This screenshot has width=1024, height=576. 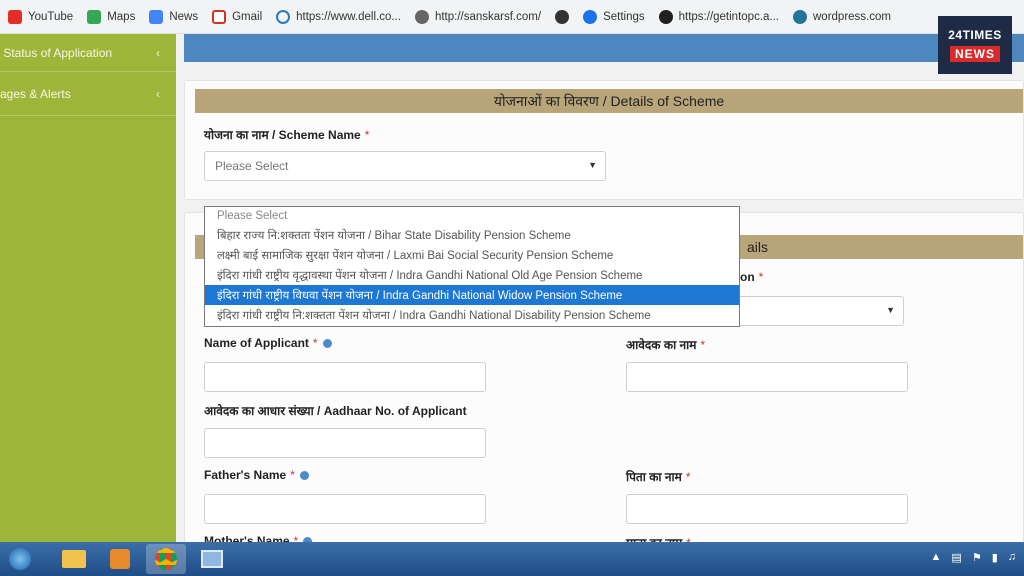 What do you see at coordinates (472, 216) in the screenshot?
I see `dropdown-option: Please Select` at bounding box center [472, 216].